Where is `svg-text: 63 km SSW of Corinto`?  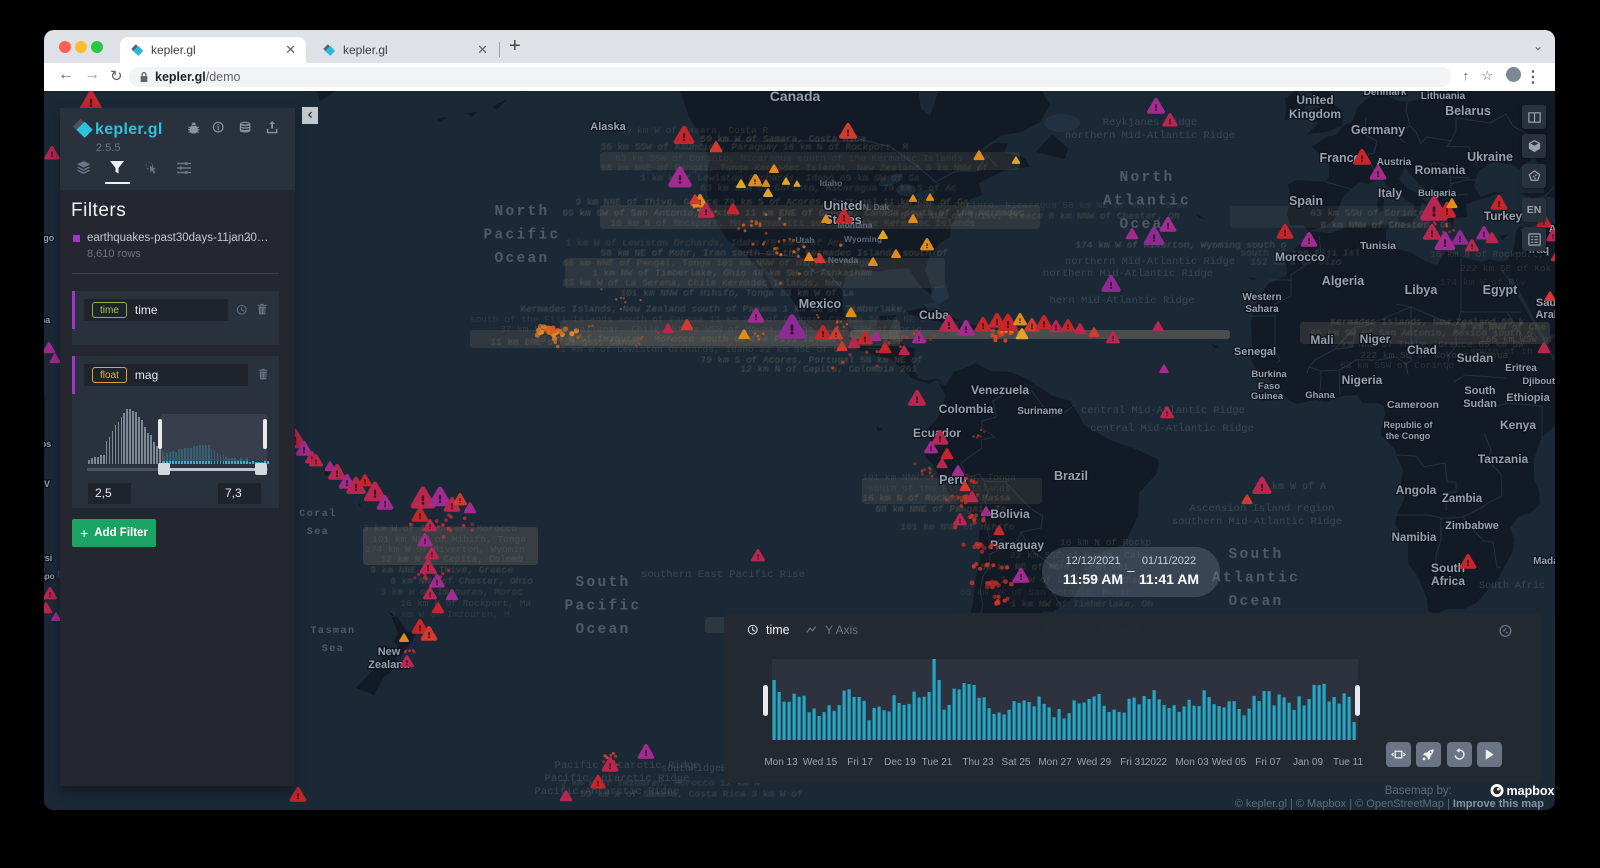
svg-text: 63 km SSW of Corinto is located at coordinates (1397, 365).